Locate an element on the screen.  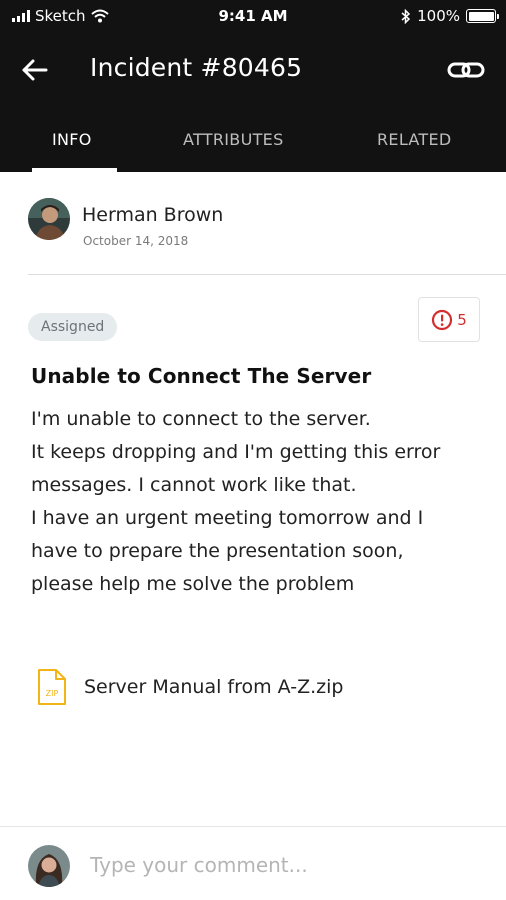
comment-input is located at coordinates (285, 865).